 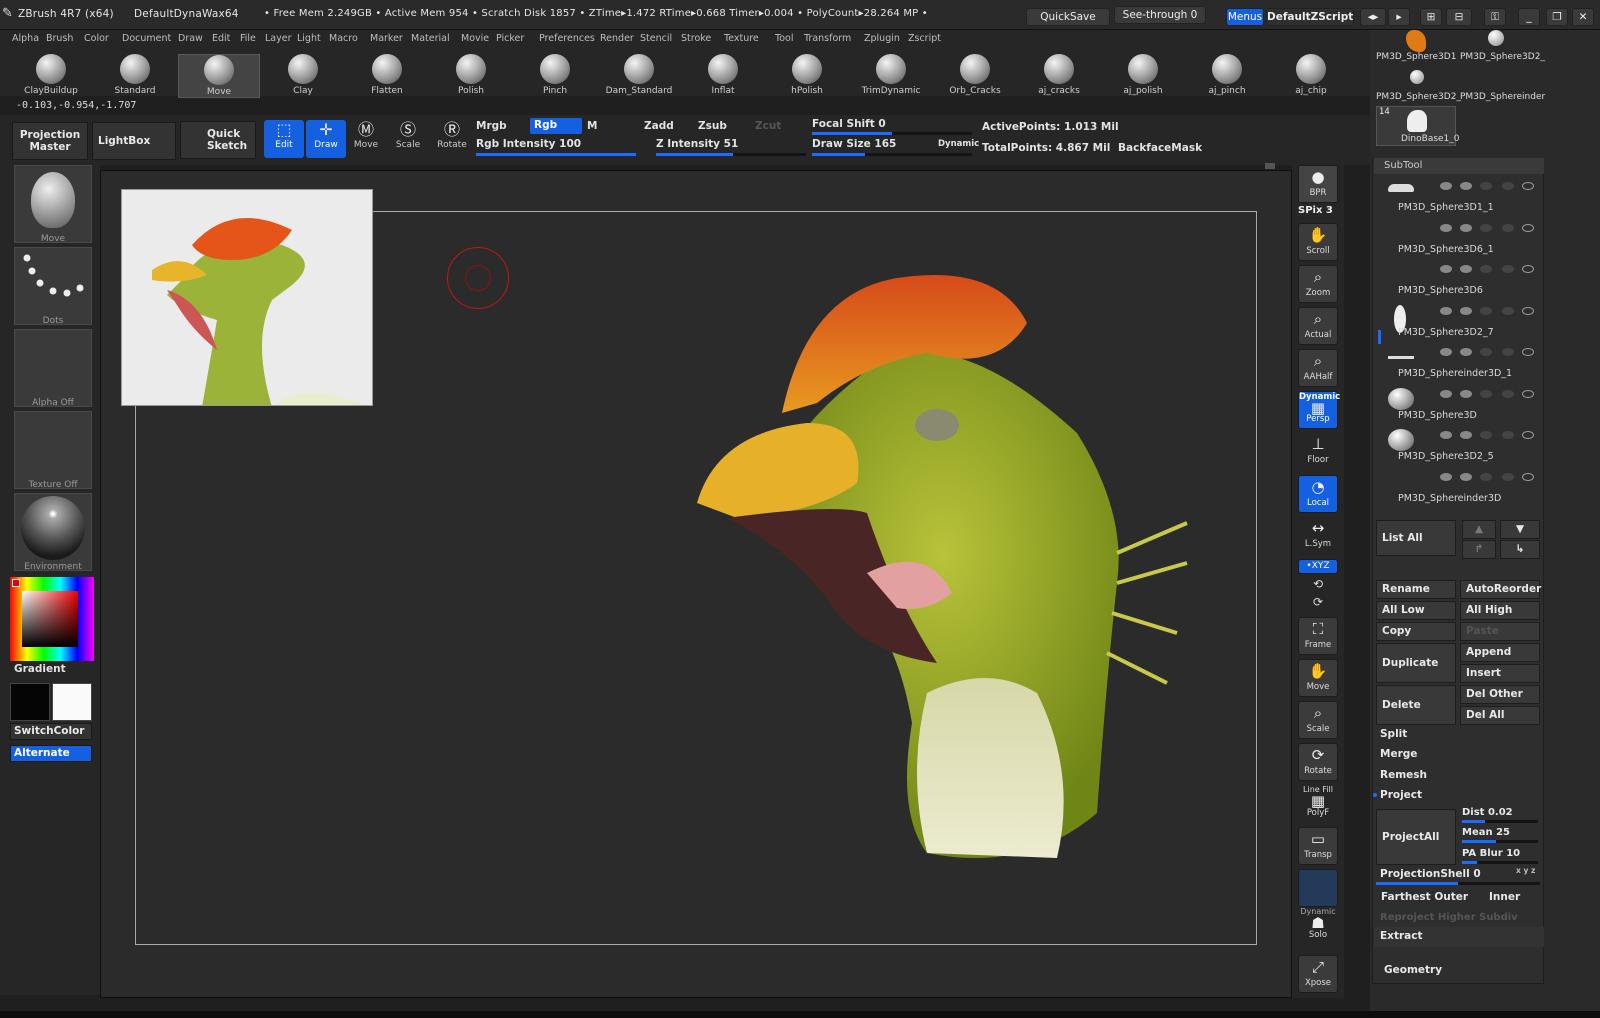 What do you see at coordinates (146, 38) in the screenshot?
I see `menu-document: Document` at bounding box center [146, 38].